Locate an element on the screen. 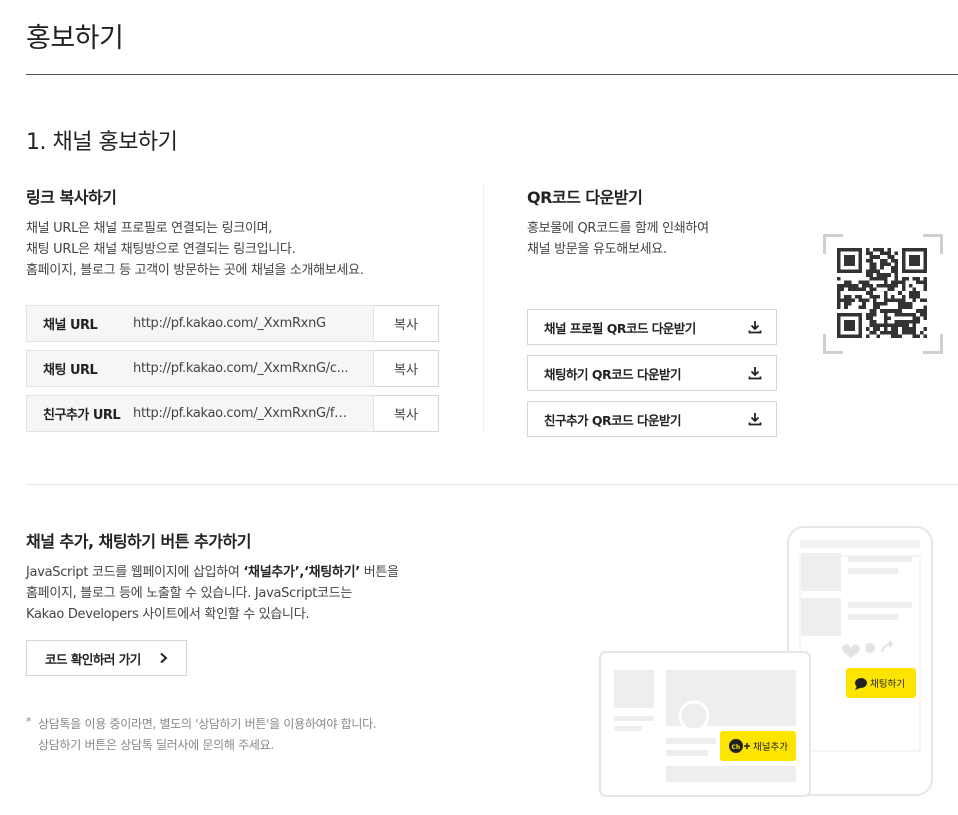 The width and height of the screenshot is (958, 815). page-title: 홍보하기 is located at coordinates (75, 38).